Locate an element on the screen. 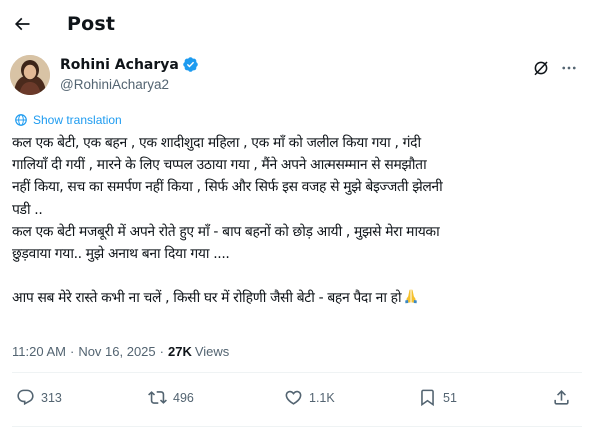 The width and height of the screenshot is (594, 428). avatar is located at coordinates (30, 75).